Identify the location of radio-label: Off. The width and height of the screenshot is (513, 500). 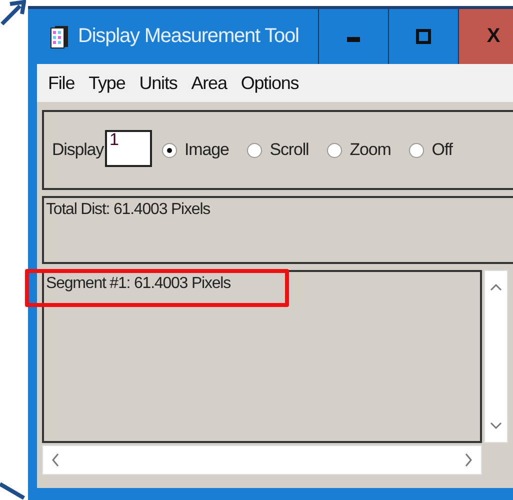
(442, 150).